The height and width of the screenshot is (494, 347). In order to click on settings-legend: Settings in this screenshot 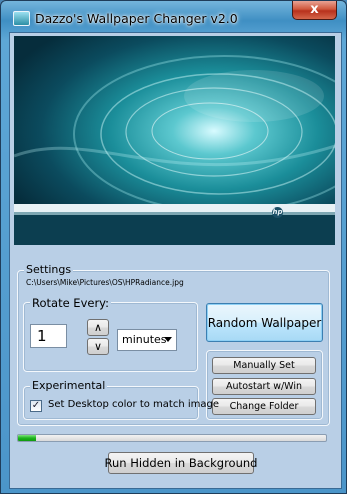, I will do `click(49, 269)`.